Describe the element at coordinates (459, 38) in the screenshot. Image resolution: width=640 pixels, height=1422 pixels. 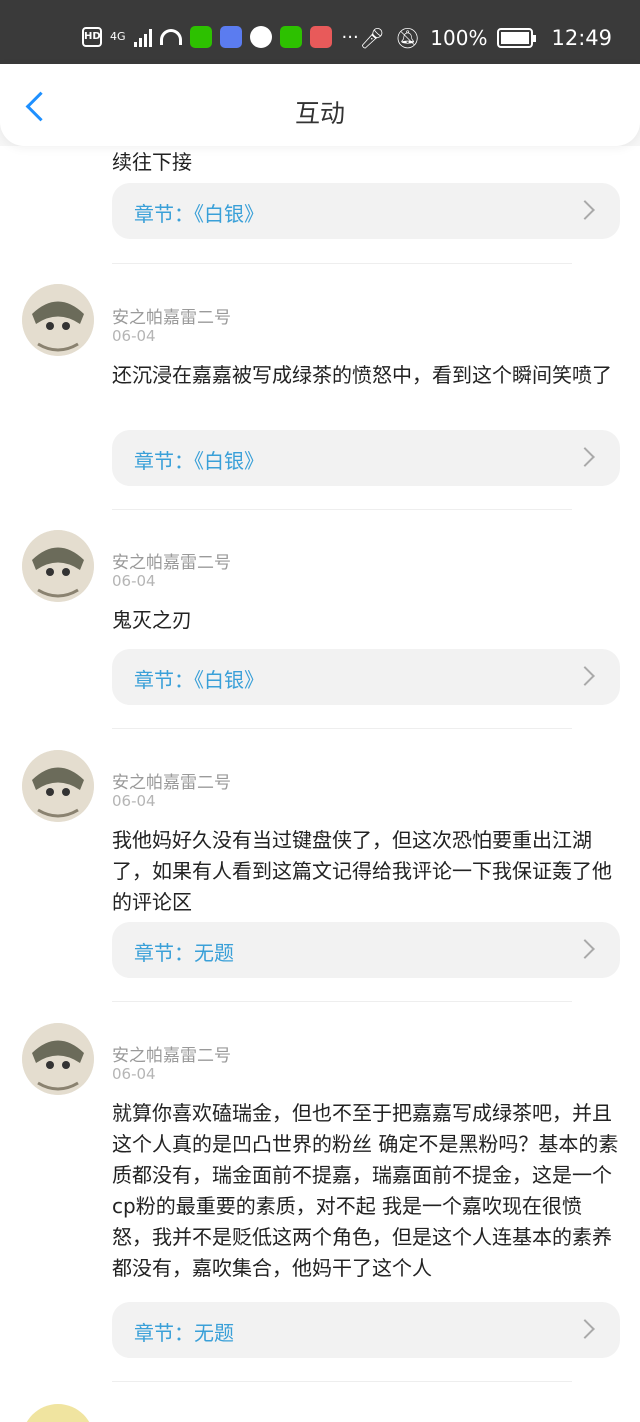
I see `battery-percent: 100%` at that location.